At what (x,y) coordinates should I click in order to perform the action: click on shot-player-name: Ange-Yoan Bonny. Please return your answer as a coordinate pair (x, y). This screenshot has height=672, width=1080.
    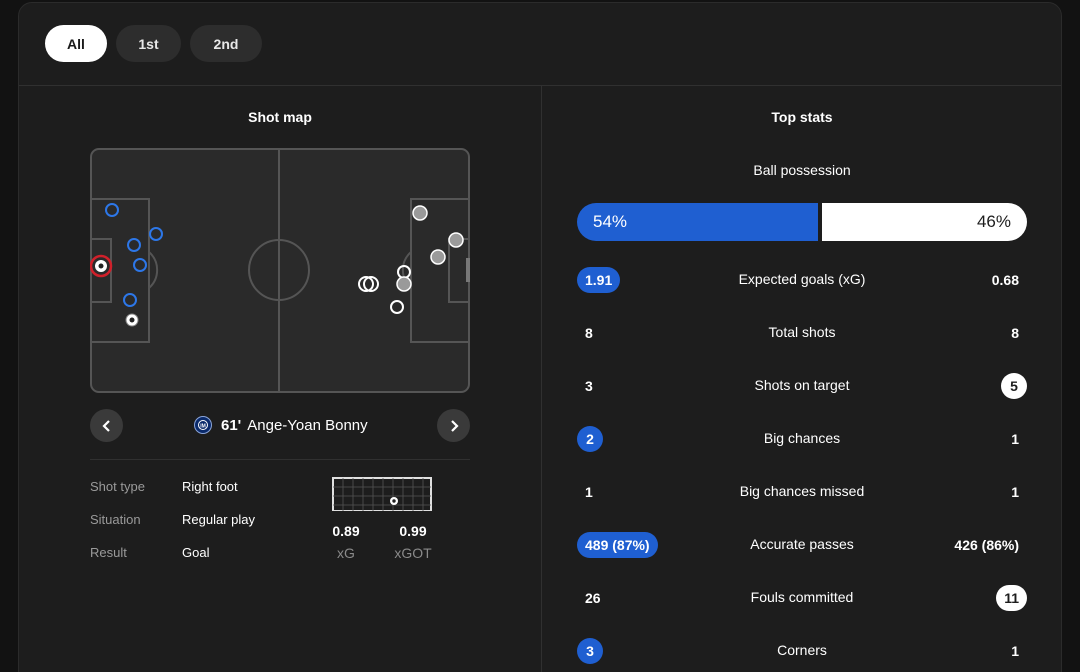
    Looking at the image, I should click on (307, 425).